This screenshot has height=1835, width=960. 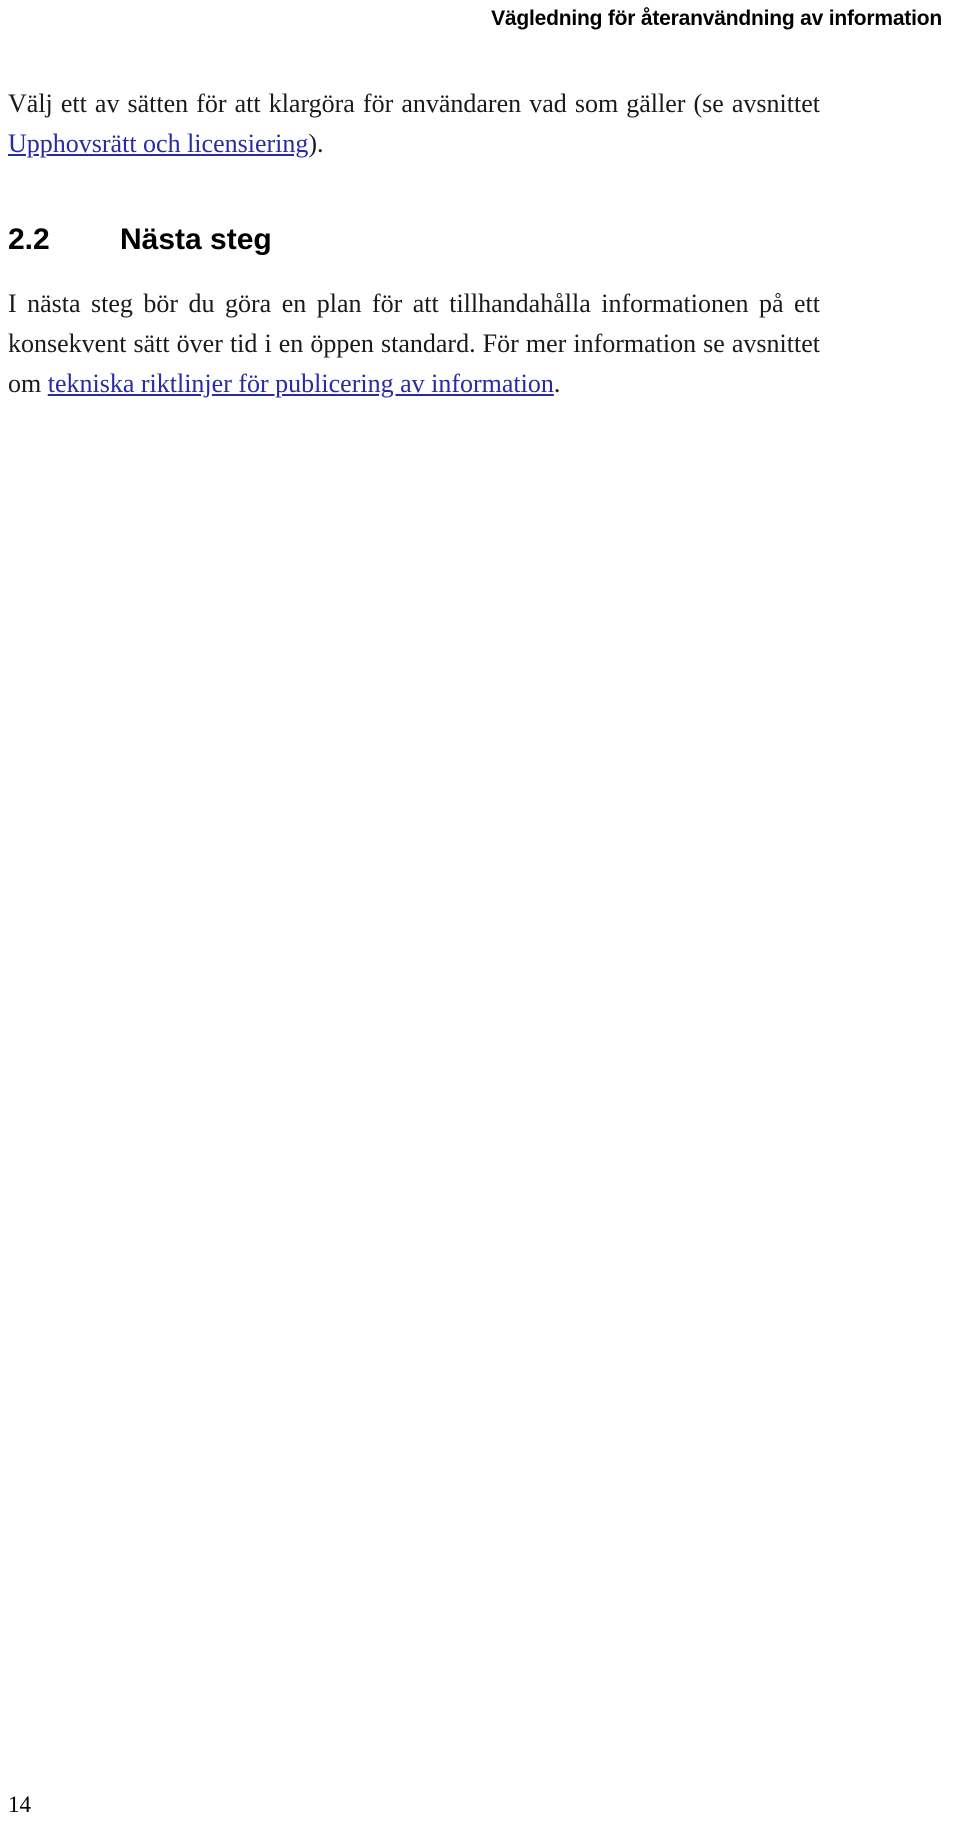 What do you see at coordinates (19, 1804) in the screenshot?
I see `page-number: 14` at bounding box center [19, 1804].